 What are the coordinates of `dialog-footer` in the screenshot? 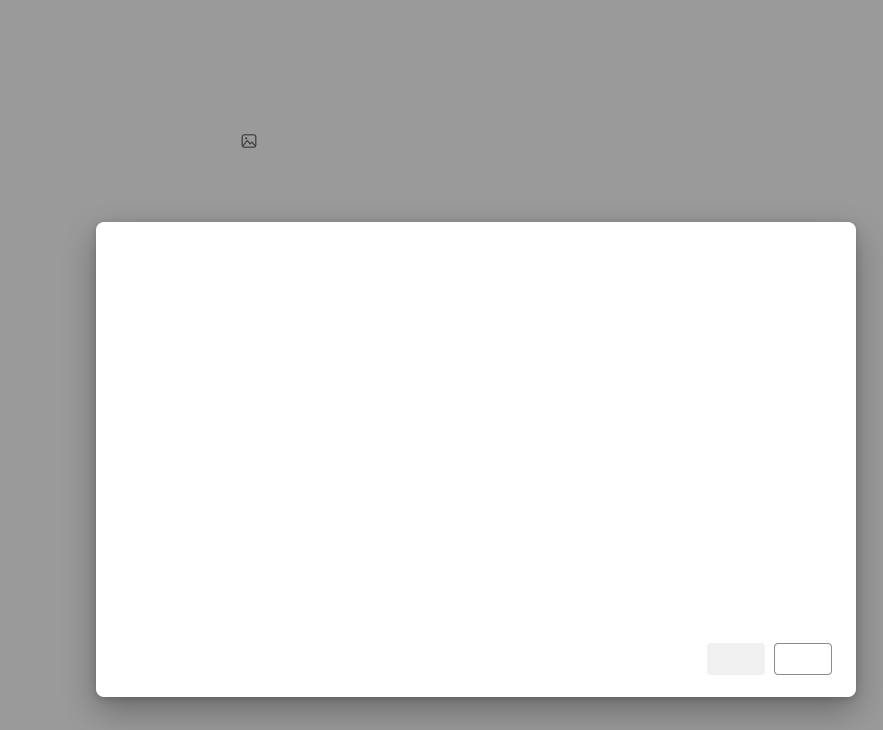 It's located at (769, 659).